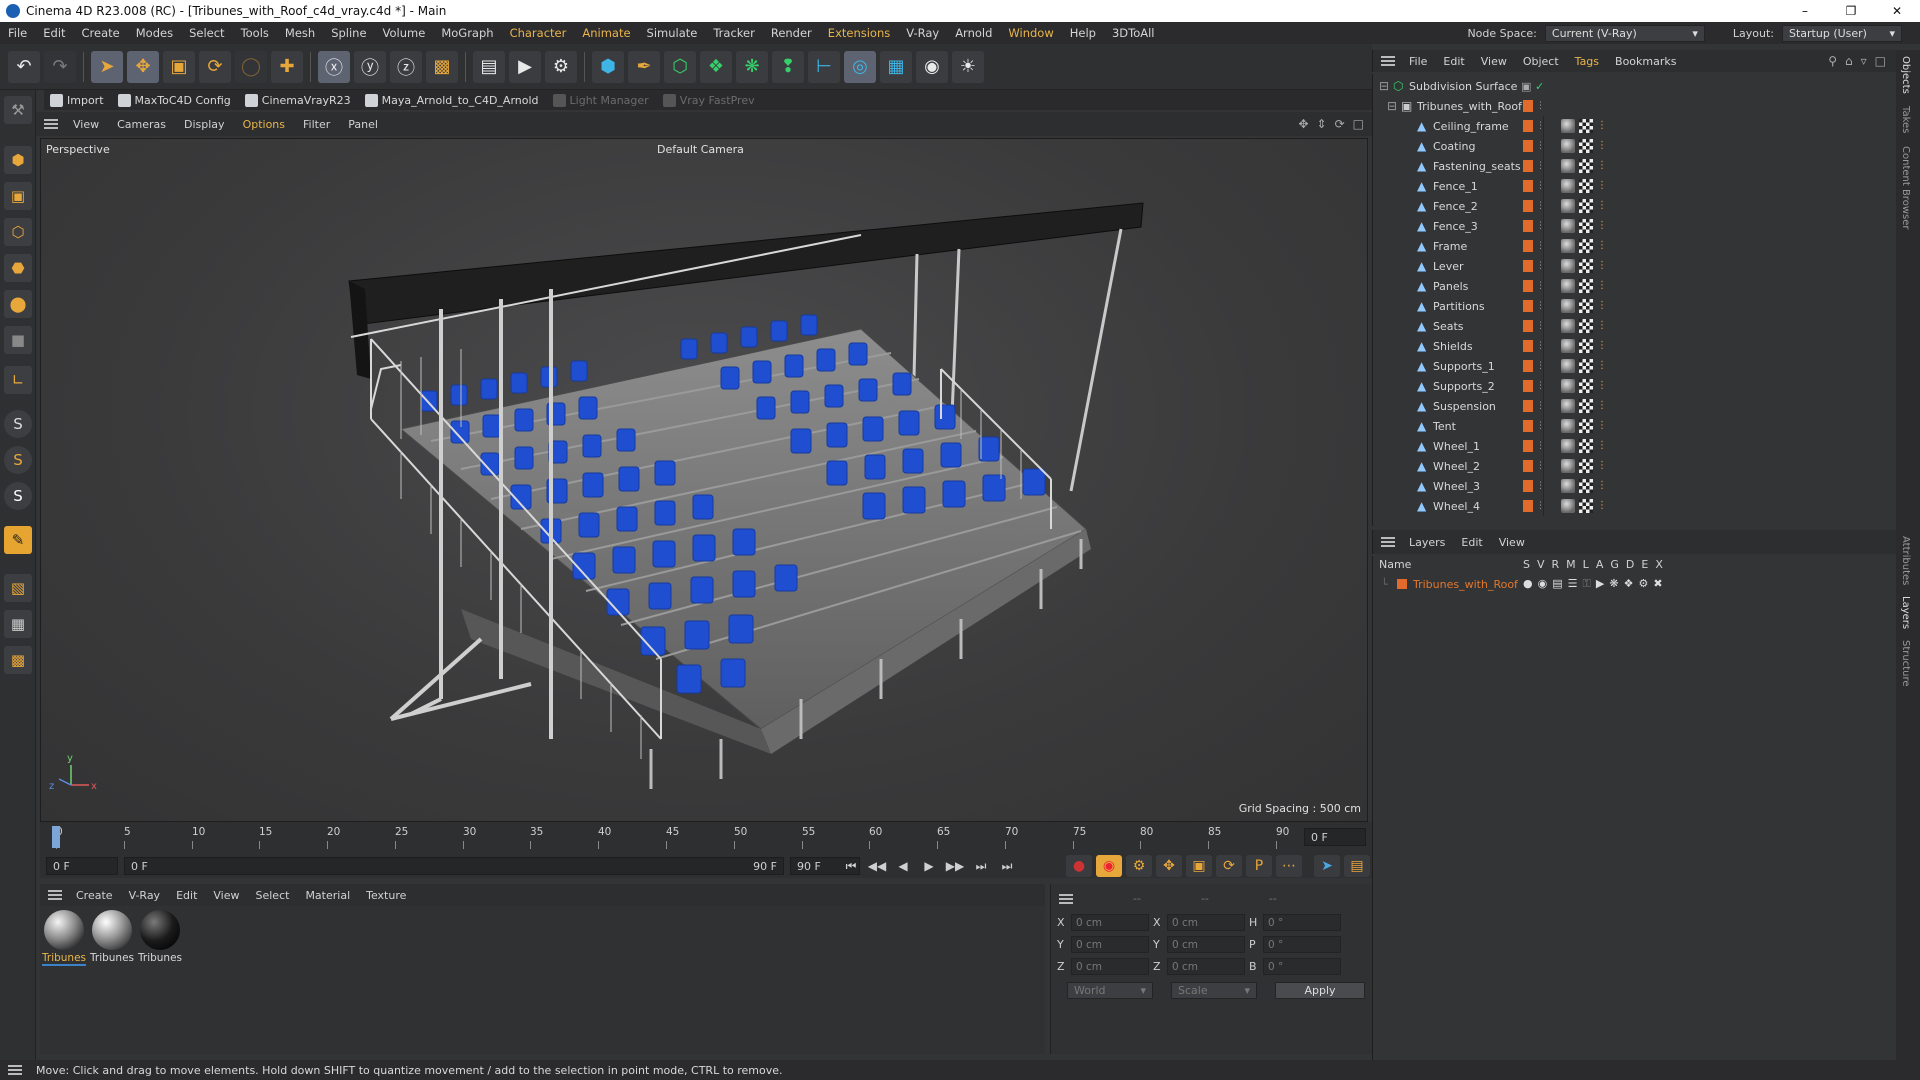 The height and width of the screenshot is (1080, 1920). What do you see at coordinates (56, 837) in the screenshot?
I see `playhead` at bounding box center [56, 837].